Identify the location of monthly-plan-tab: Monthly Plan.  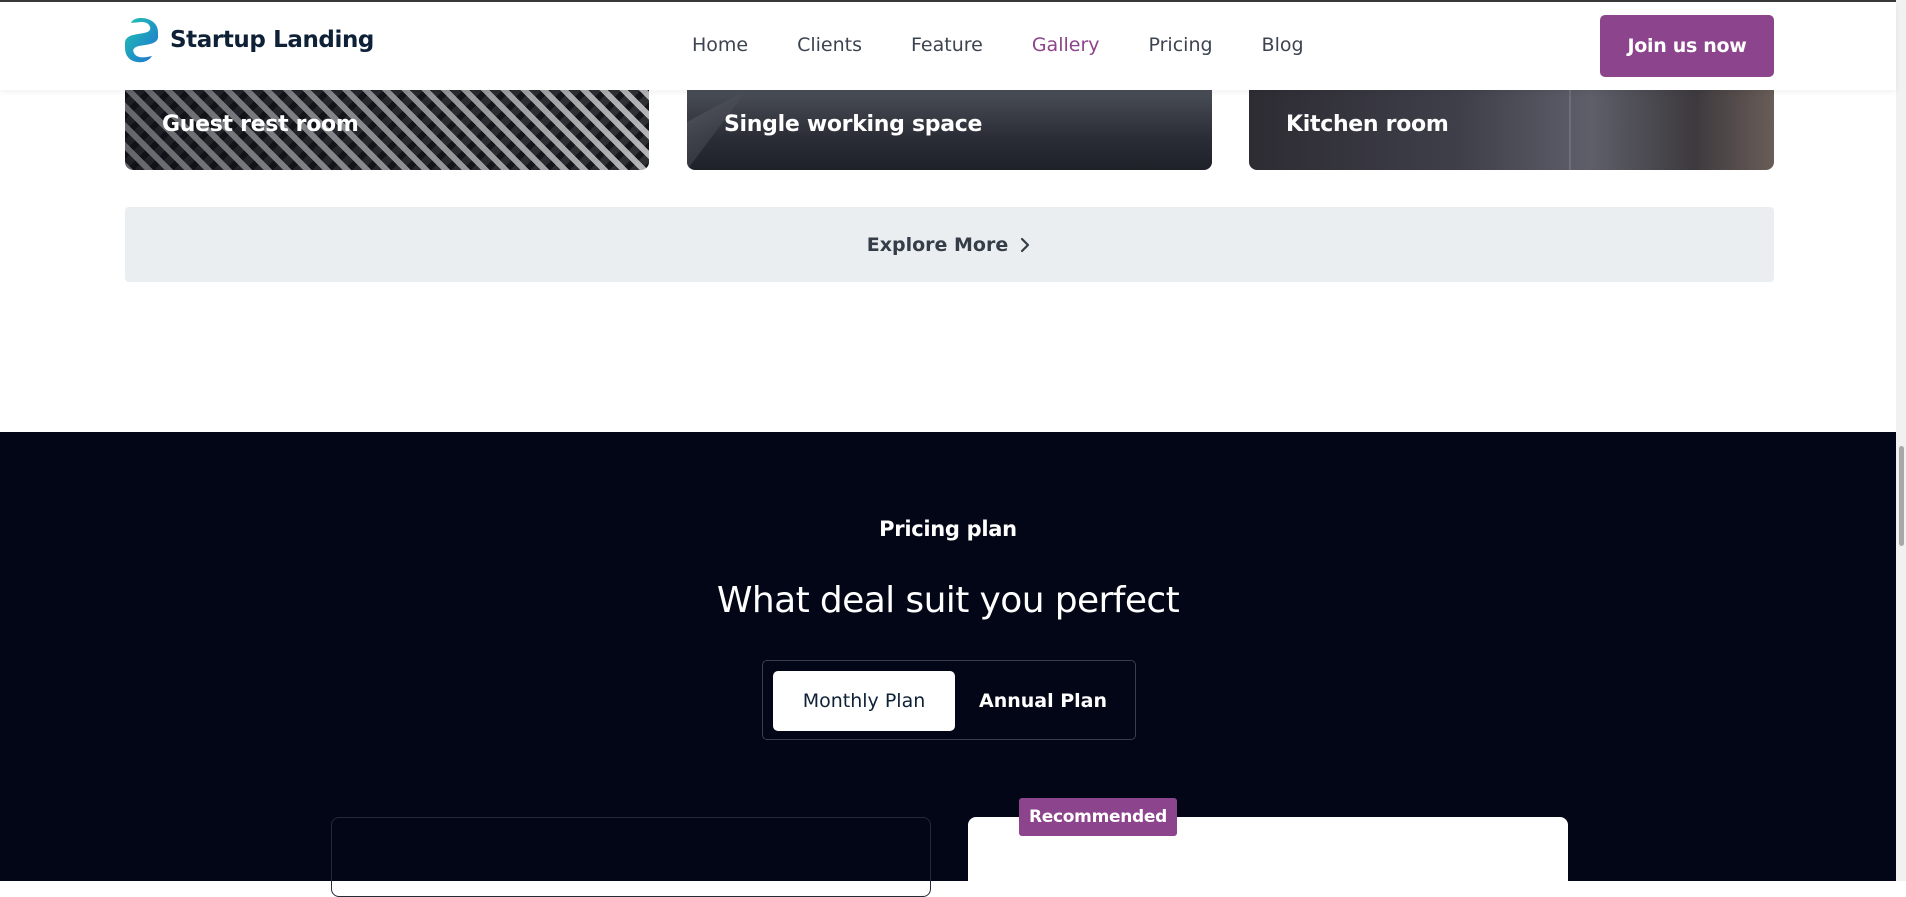
(864, 701).